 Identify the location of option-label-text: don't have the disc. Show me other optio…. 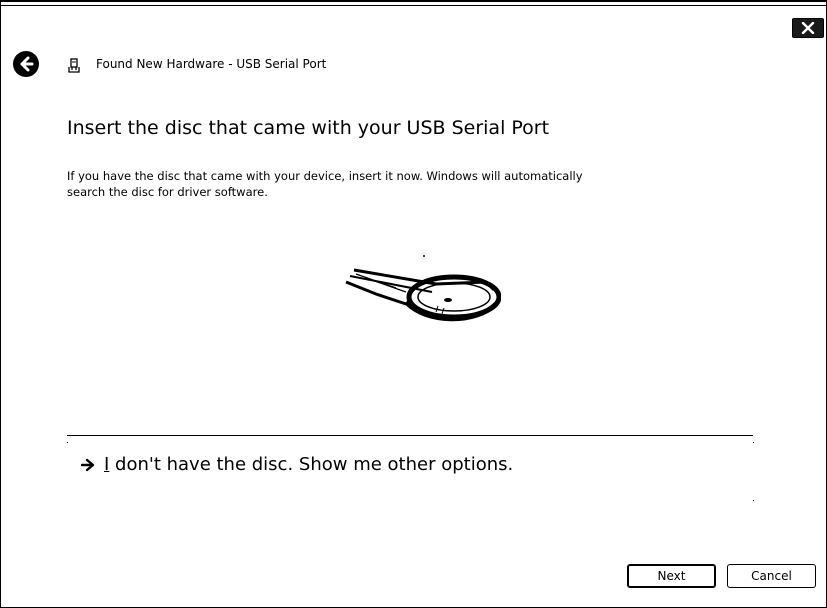
(311, 464).